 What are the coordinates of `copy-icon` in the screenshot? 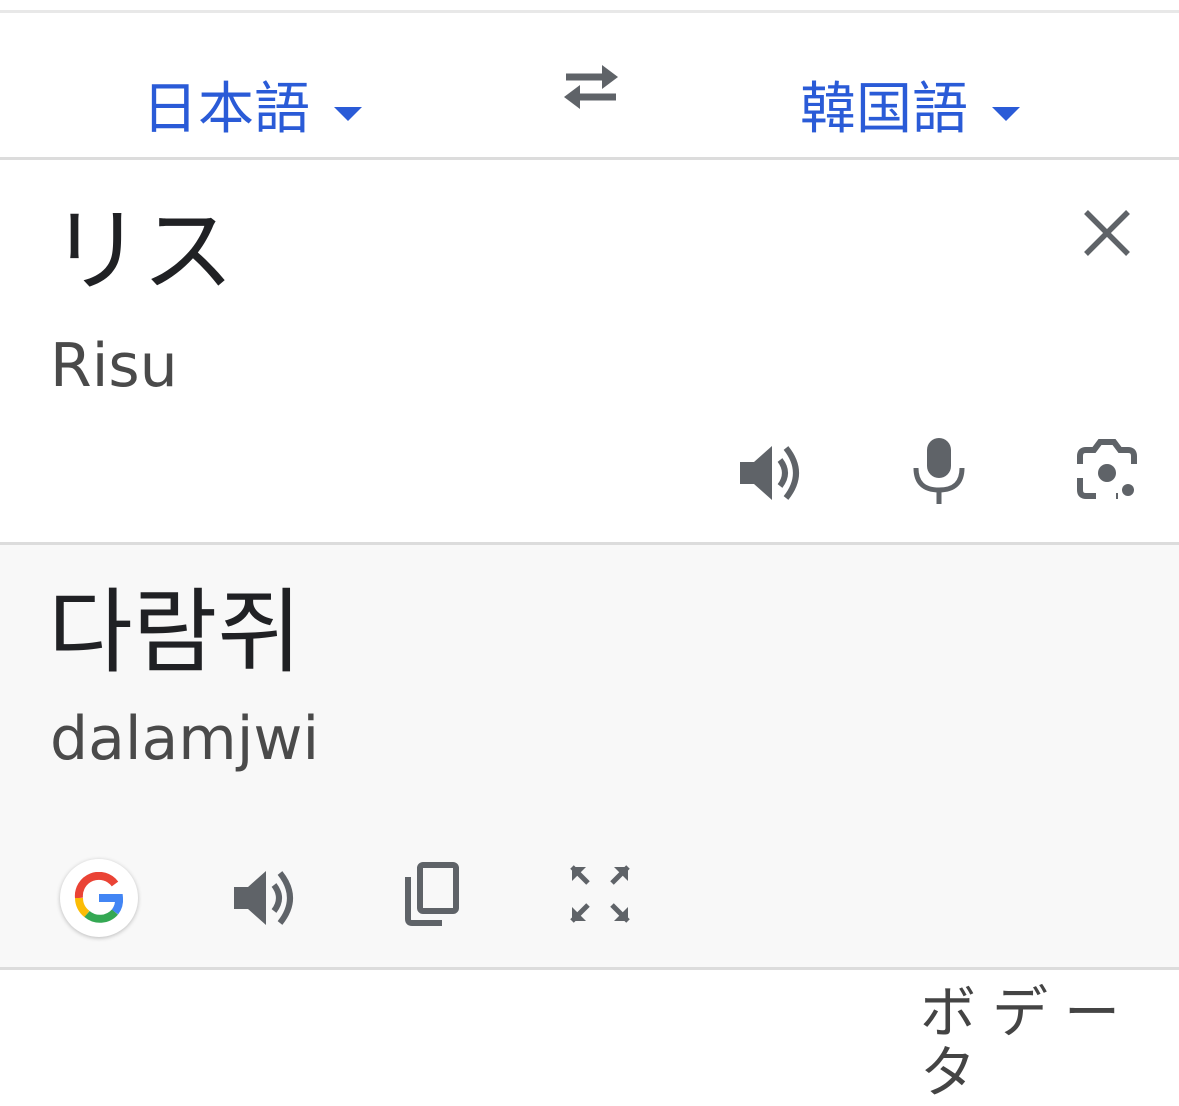 It's located at (432, 894).